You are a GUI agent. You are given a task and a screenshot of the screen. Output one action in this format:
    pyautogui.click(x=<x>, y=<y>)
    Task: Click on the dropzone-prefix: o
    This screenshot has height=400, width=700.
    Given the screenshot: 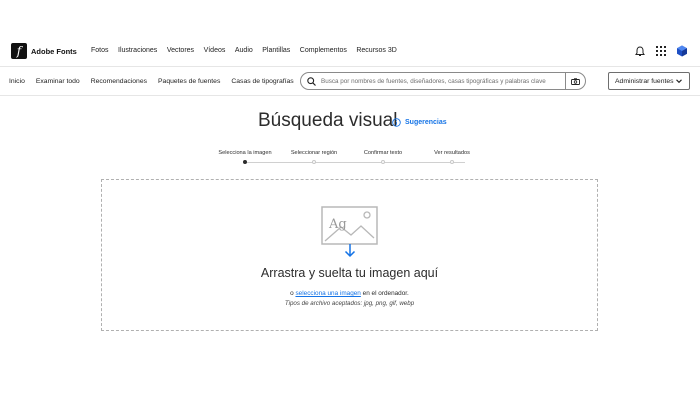 What is the action you would take?
    pyautogui.click(x=292, y=293)
    